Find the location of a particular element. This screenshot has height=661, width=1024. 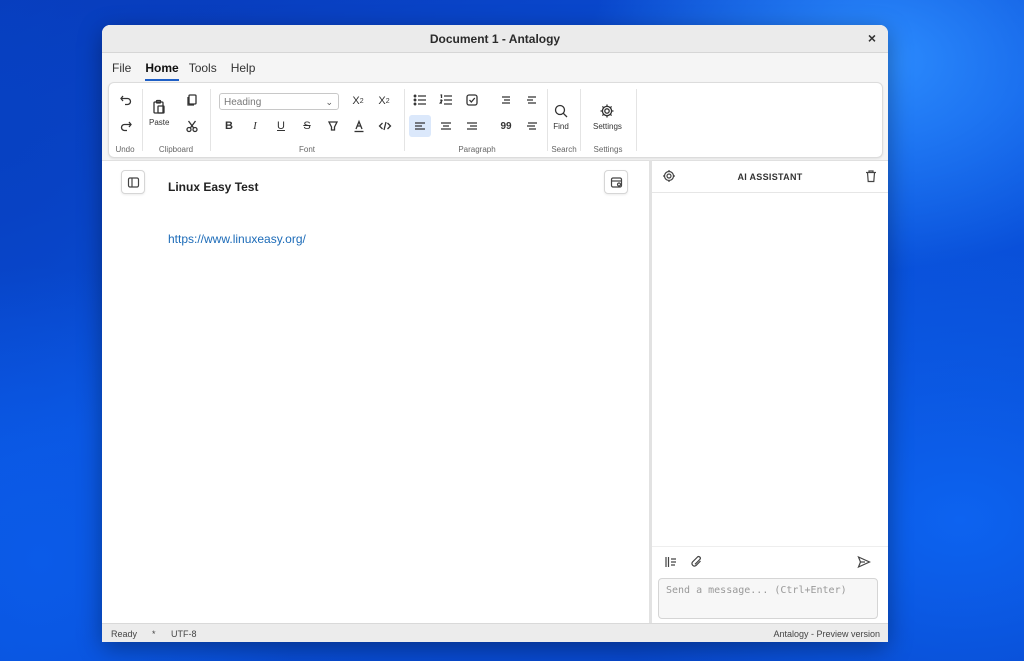

text-color-icon is located at coordinates (359, 126).